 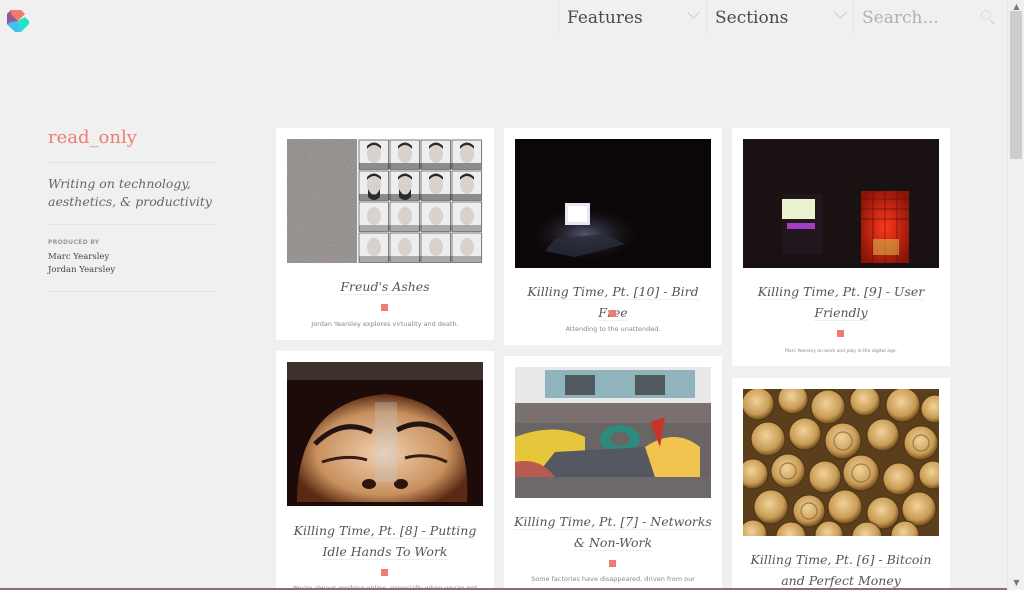 I want to click on article-excerpt: Attending to the unattended., so click(x=613, y=329).